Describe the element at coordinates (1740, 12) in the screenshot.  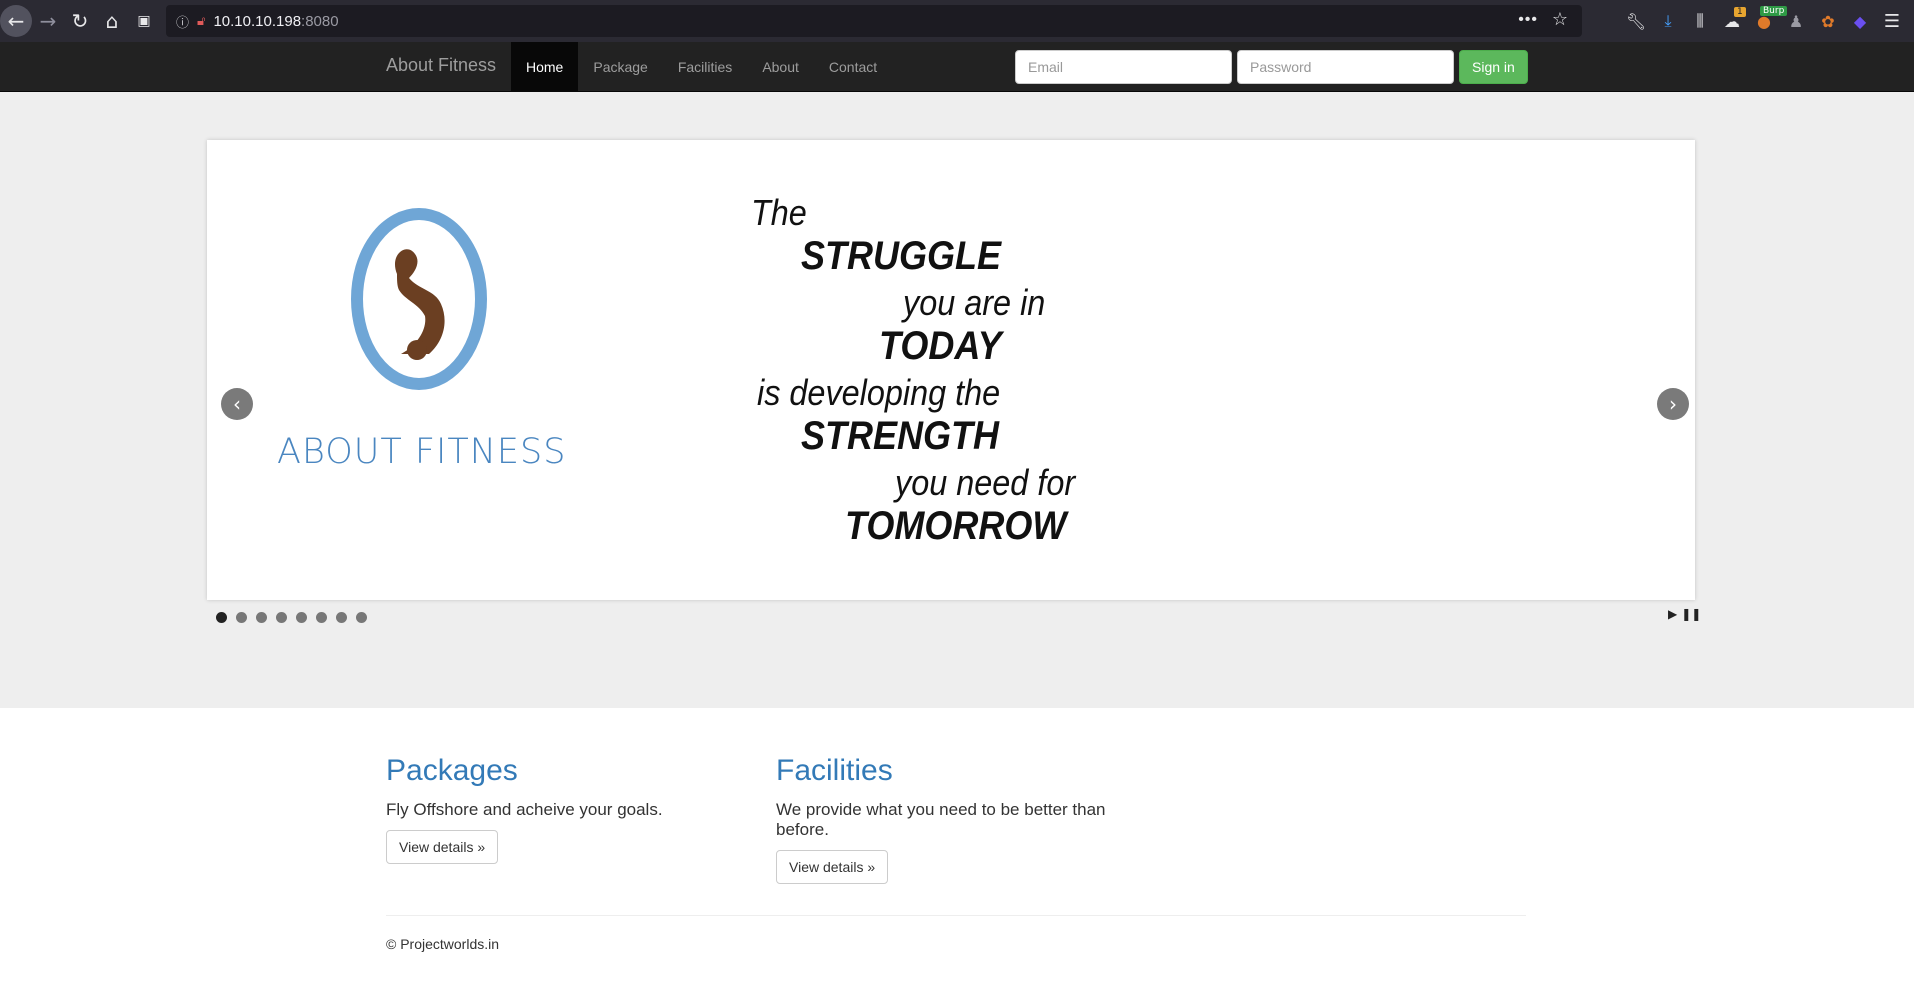
I see `notification-badge: 1` at that location.